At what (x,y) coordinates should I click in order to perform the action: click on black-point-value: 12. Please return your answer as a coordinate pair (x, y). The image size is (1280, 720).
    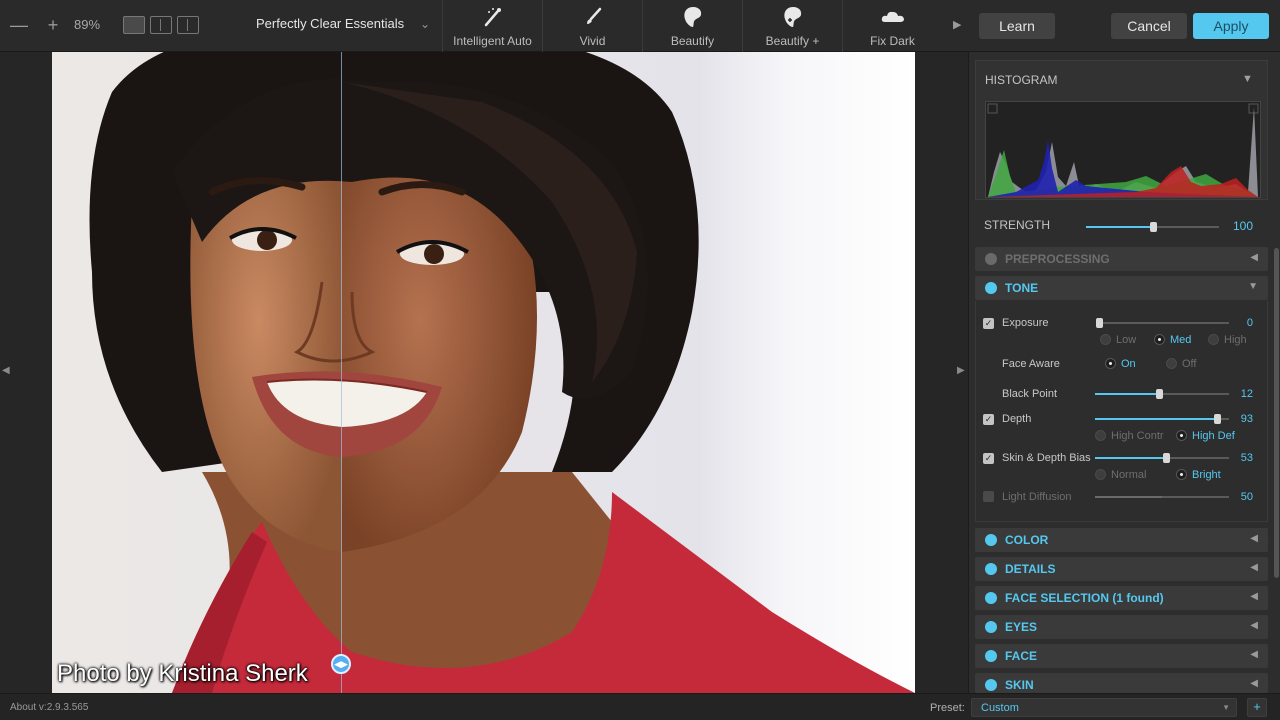
    Looking at the image, I should click on (1246, 394).